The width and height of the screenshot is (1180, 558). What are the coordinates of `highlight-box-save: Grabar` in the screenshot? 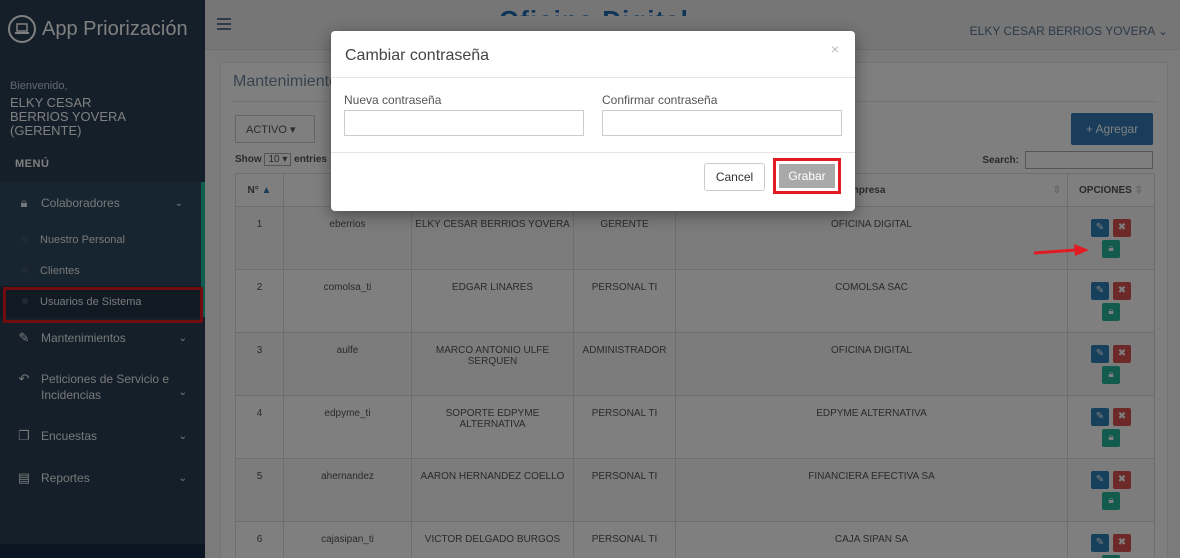 It's located at (807, 176).